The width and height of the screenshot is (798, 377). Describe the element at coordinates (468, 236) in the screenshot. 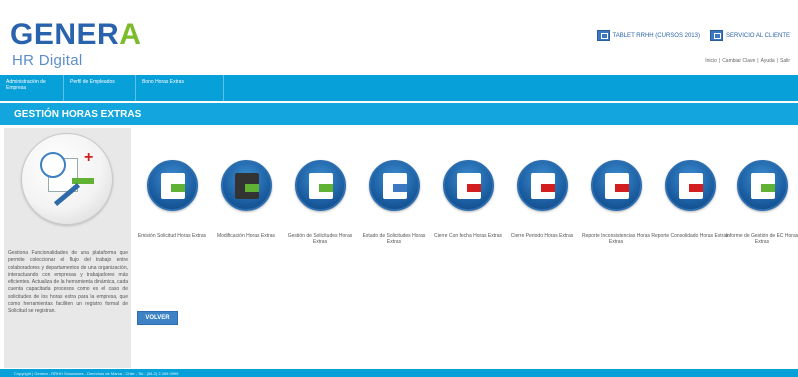

I see `action-label: Cierre Con fecha Horas Extras` at that location.